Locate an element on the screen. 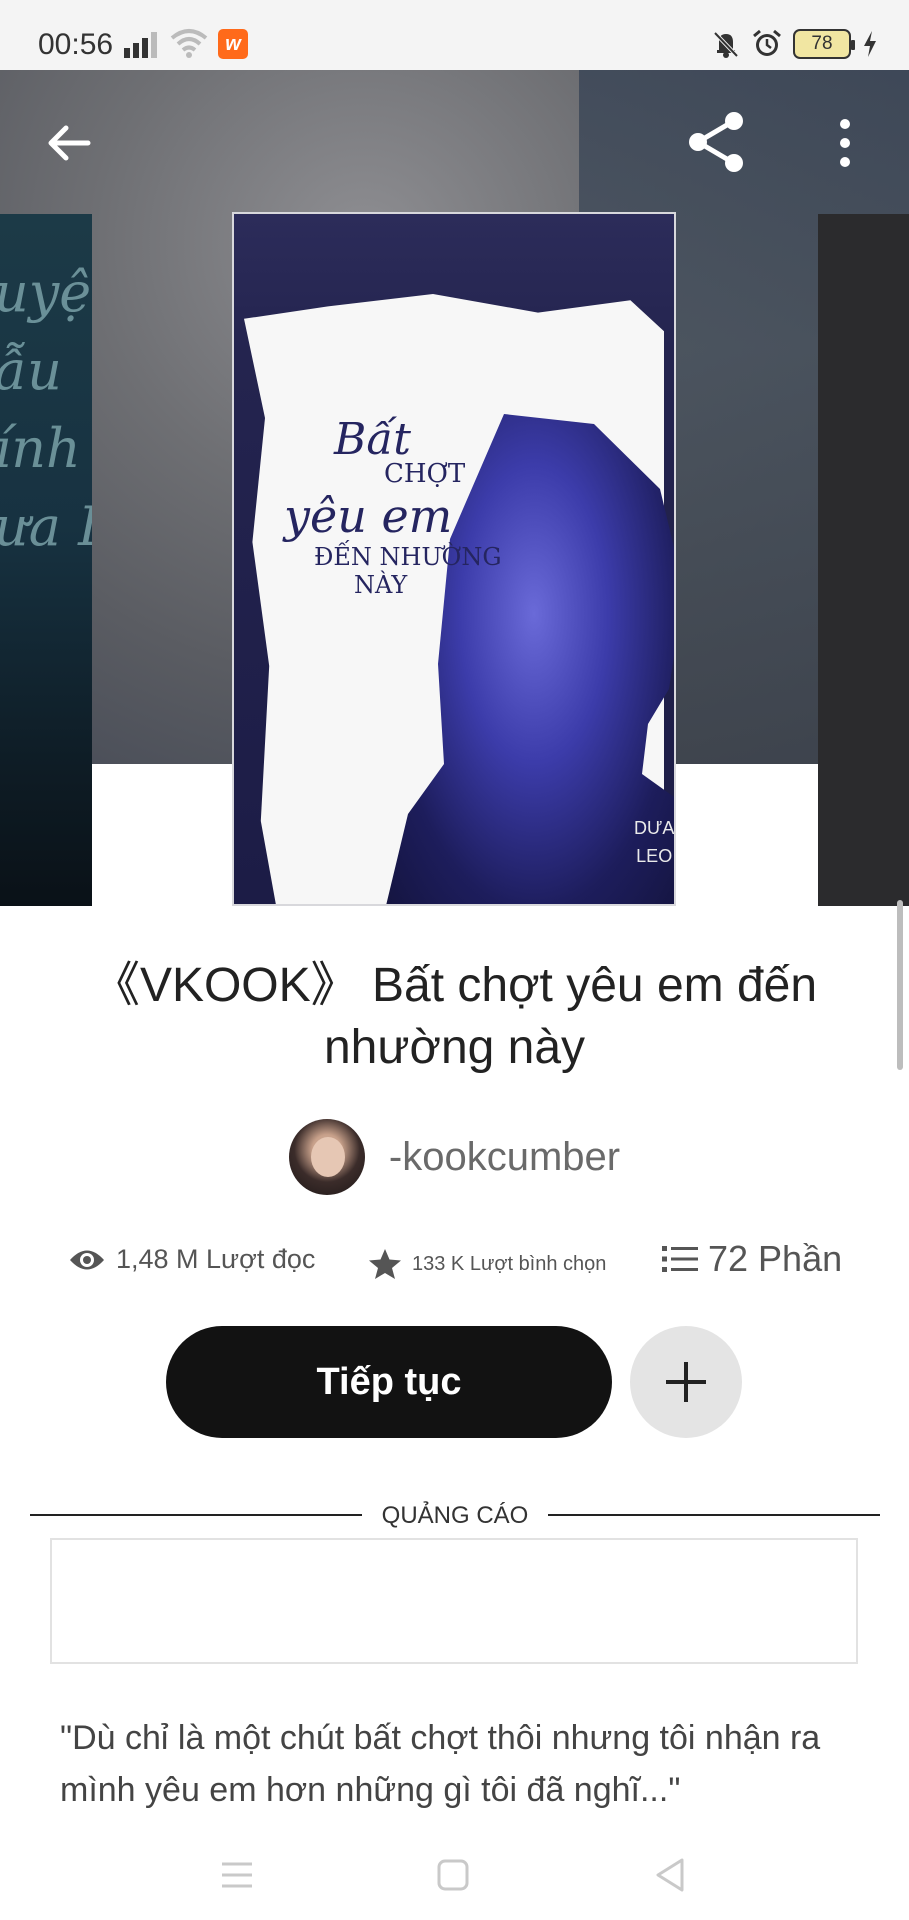 The height and width of the screenshot is (1920, 909). ad-slot is located at coordinates (454, 1601).